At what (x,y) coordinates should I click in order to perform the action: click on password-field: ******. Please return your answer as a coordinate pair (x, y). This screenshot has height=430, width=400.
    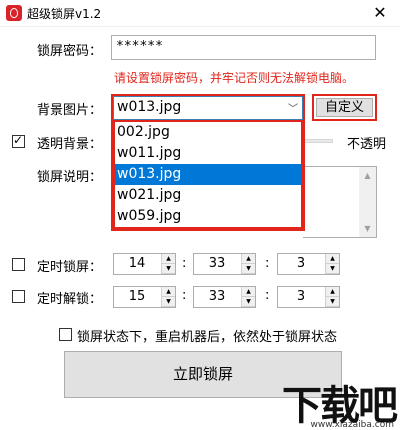
    Looking at the image, I should click on (243, 47).